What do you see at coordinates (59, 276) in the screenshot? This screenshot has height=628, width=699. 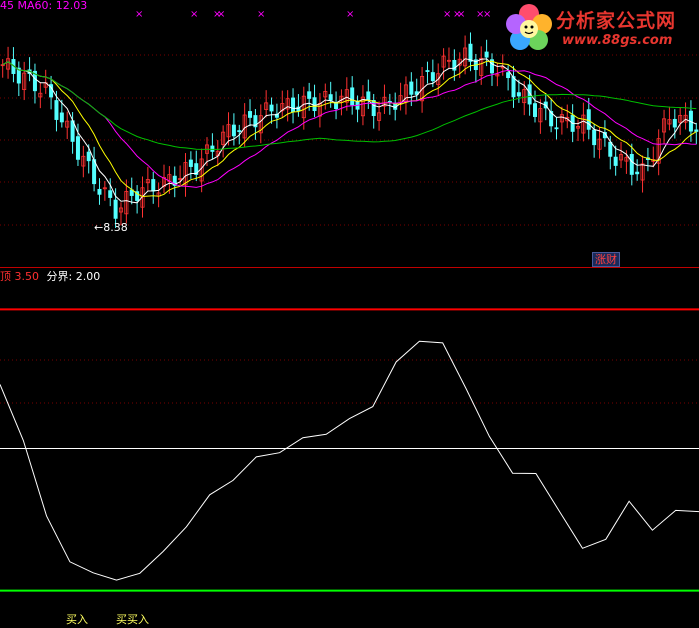 I see `divider-label: 分界:` at bounding box center [59, 276].